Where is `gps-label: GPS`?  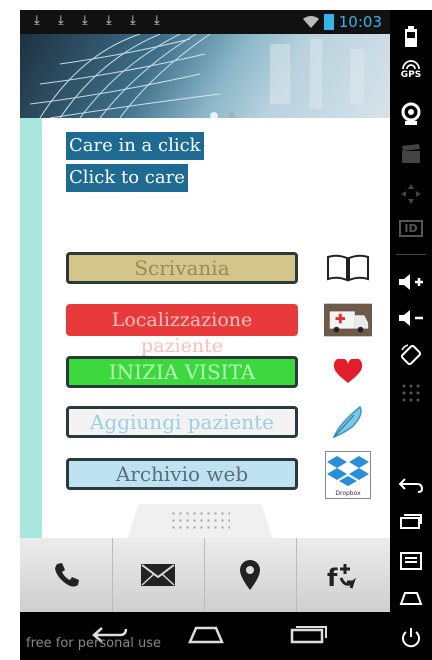
gps-label: GPS is located at coordinates (411, 75).